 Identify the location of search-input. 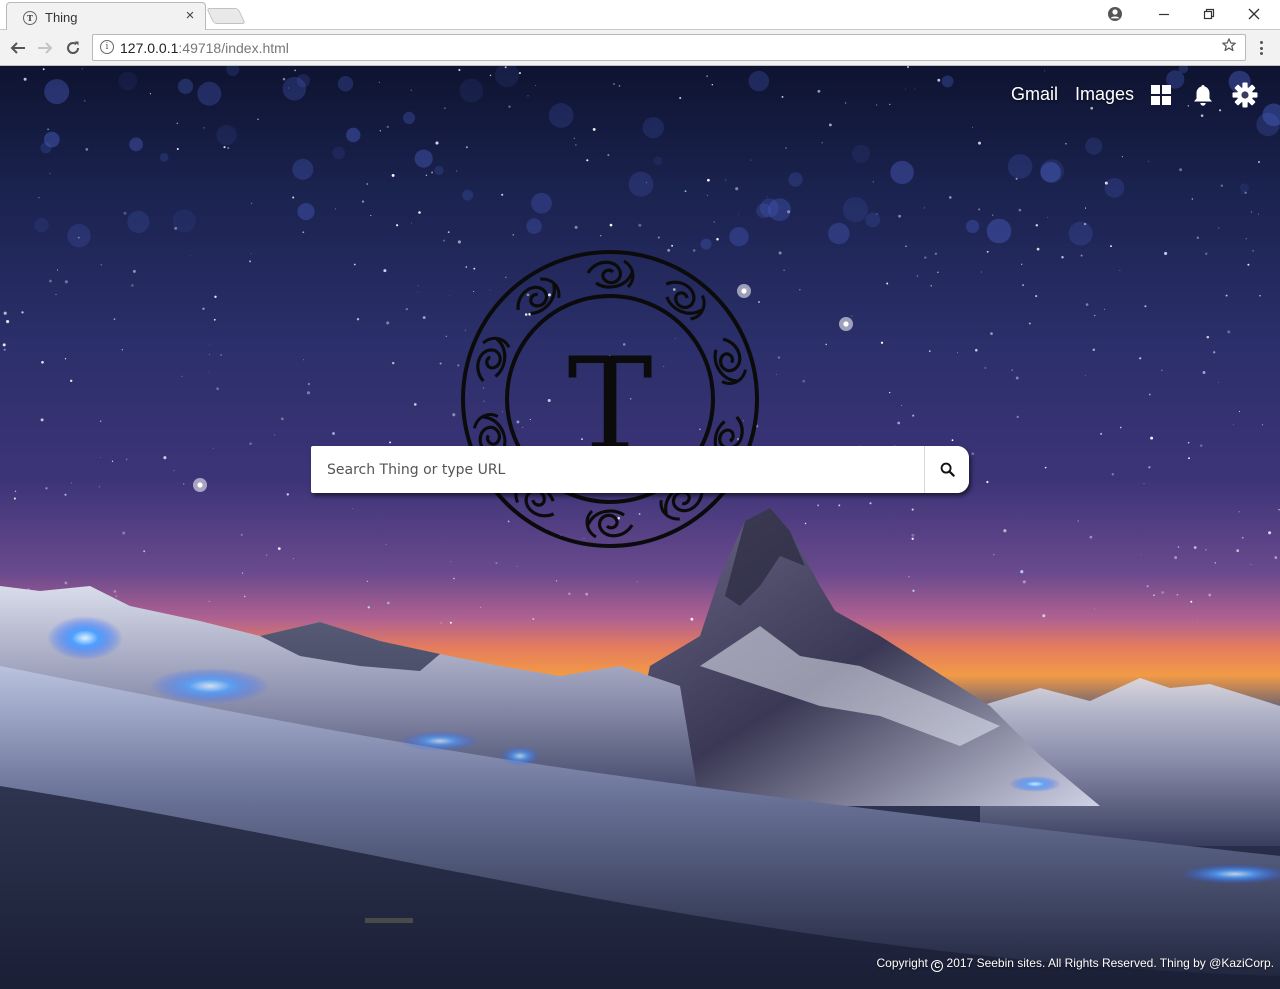
(617, 469).